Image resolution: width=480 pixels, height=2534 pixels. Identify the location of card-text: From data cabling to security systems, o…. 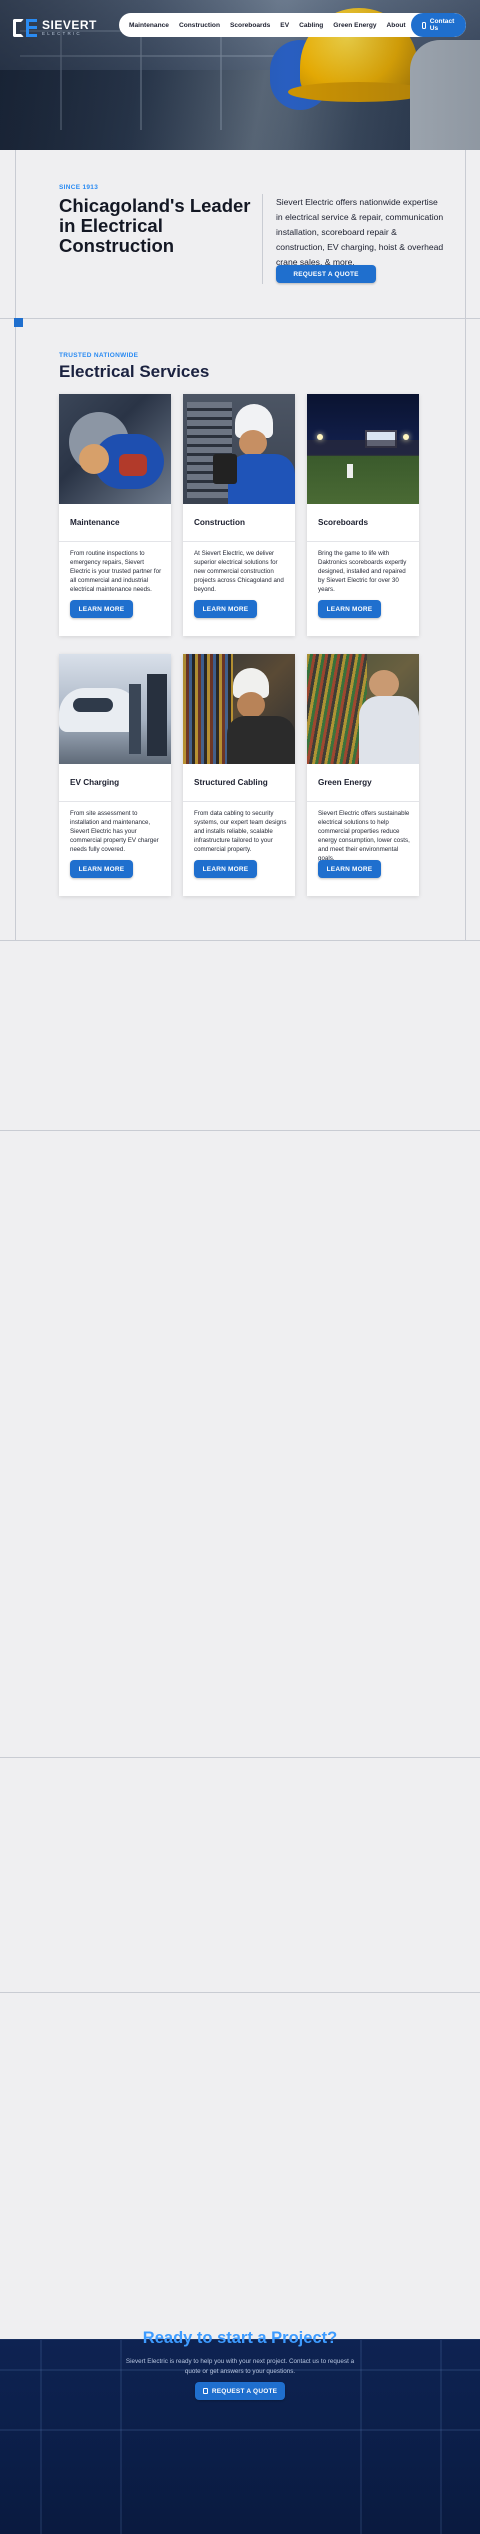
(240, 831).